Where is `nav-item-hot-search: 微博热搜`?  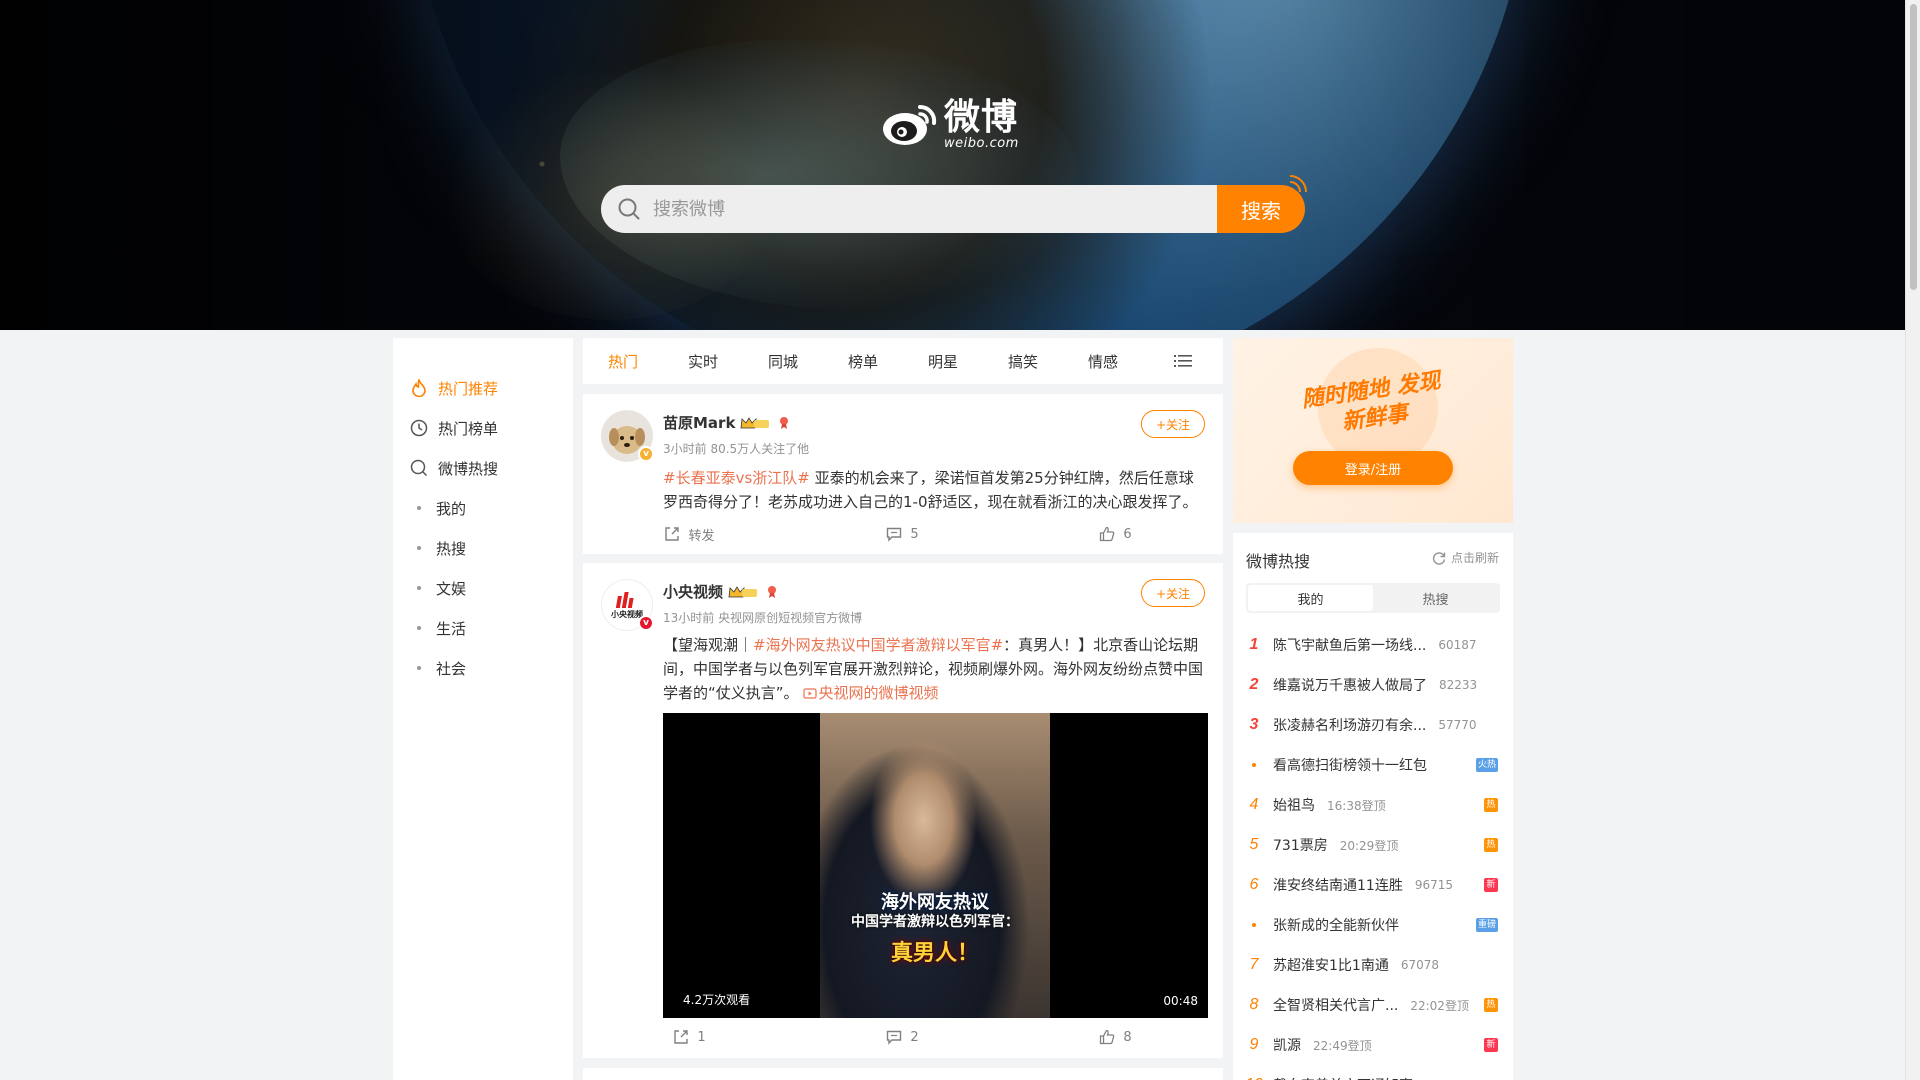 nav-item-hot-search: 微博热搜 is located at coordinates (483, 468).